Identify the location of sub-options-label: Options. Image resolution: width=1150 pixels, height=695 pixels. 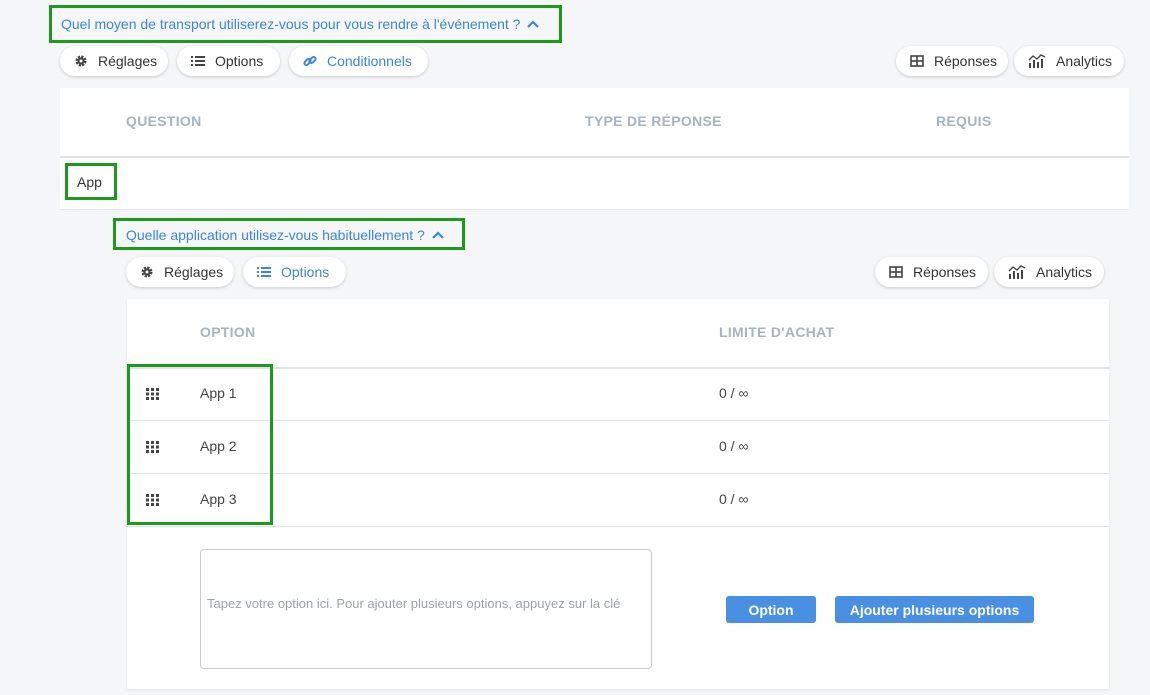
(305, 272).